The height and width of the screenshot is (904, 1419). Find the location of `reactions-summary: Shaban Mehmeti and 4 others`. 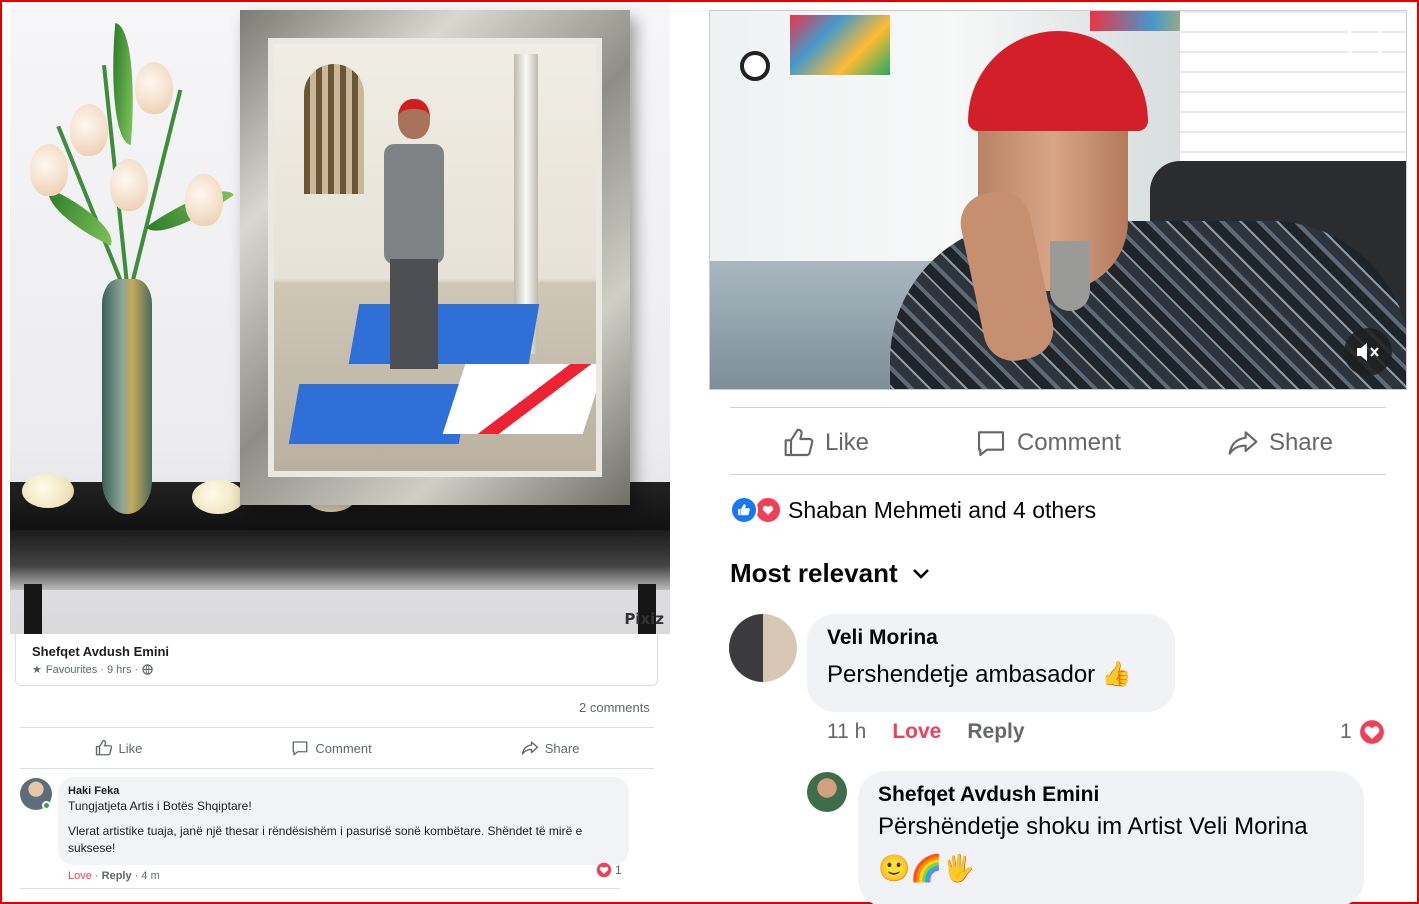

reactions-summary: Shaban Mehmeti and 4 others is located at coordinates (913, 510).